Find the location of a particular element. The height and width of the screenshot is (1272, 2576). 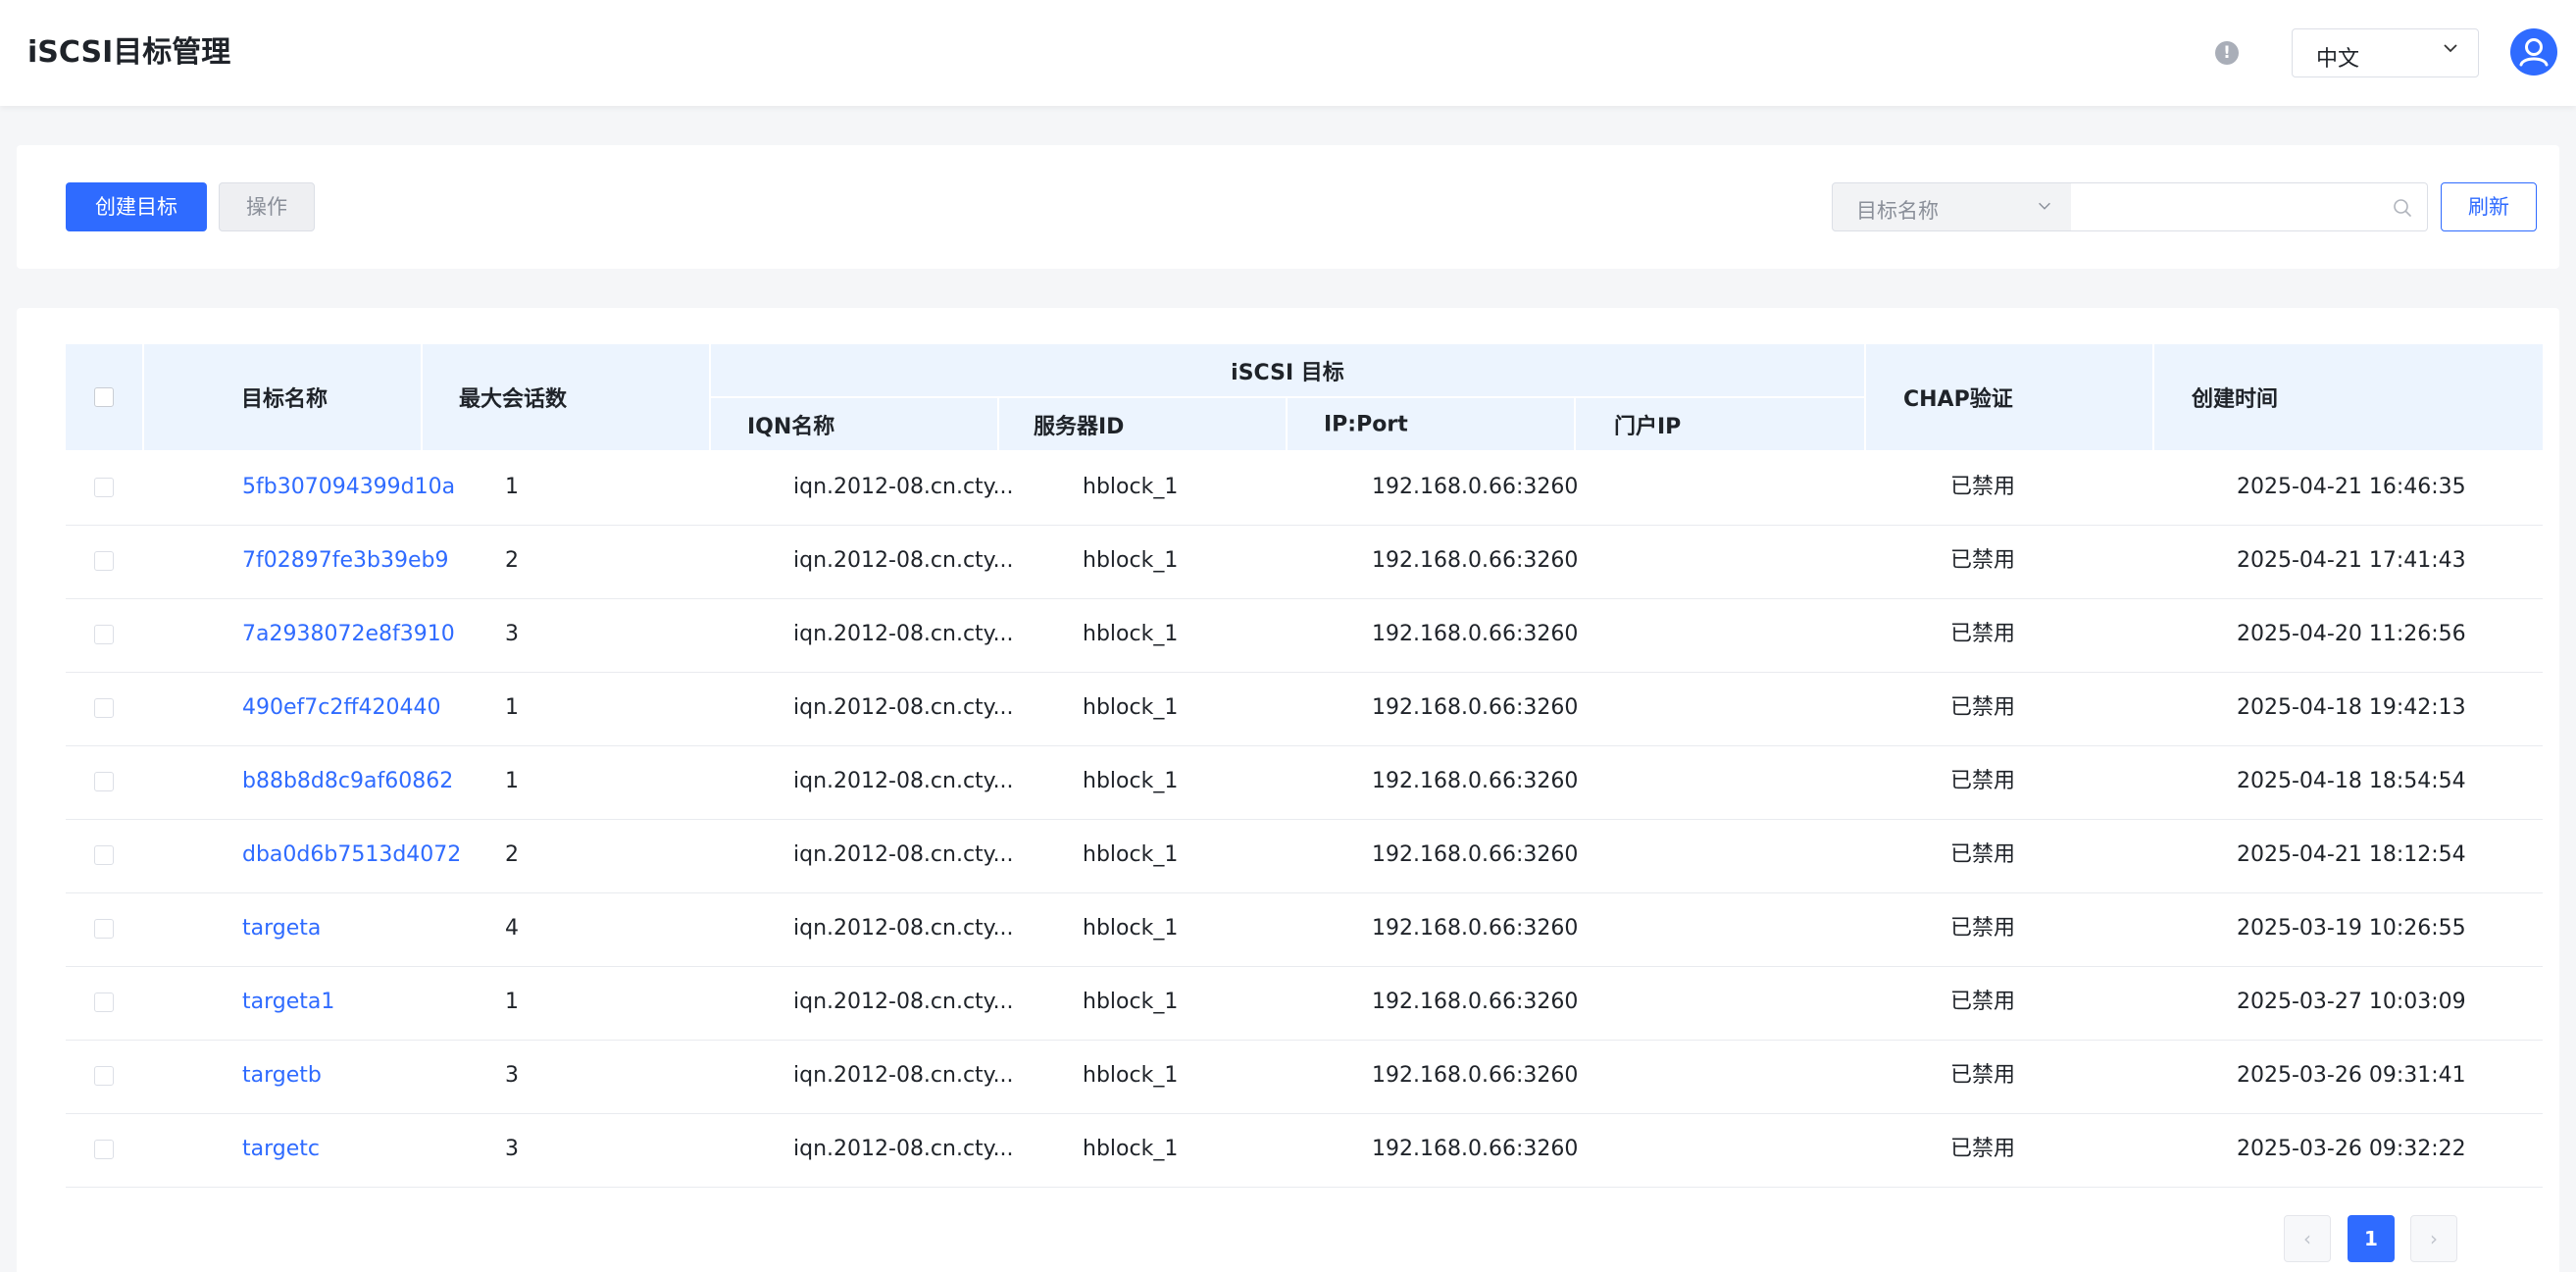

header-ip-port: IP:Port is located at coordinates (1431, 424).